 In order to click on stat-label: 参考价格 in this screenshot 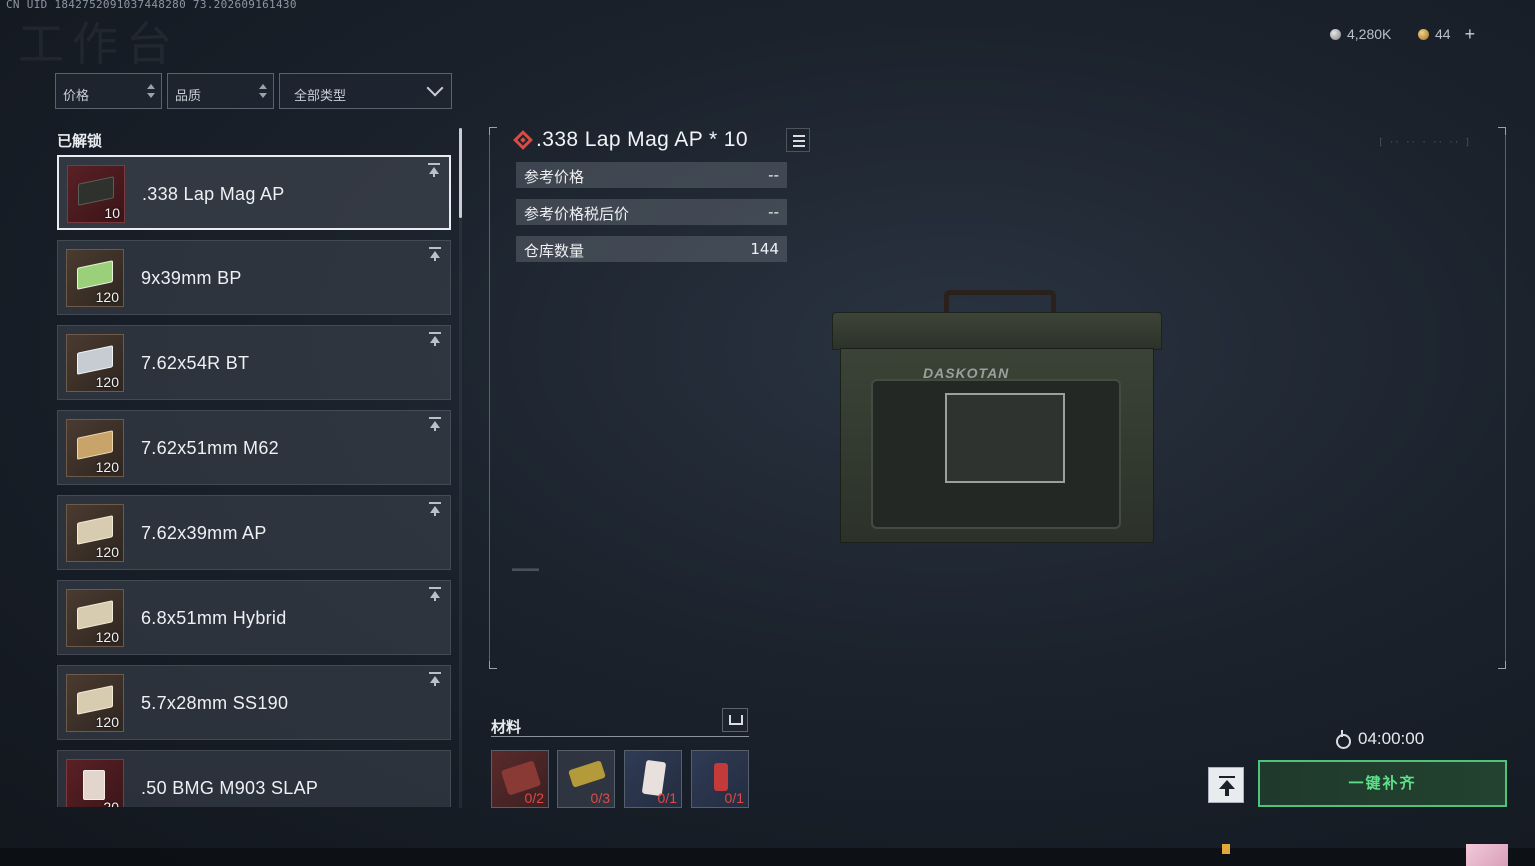, I will do `click(554, 177)`.